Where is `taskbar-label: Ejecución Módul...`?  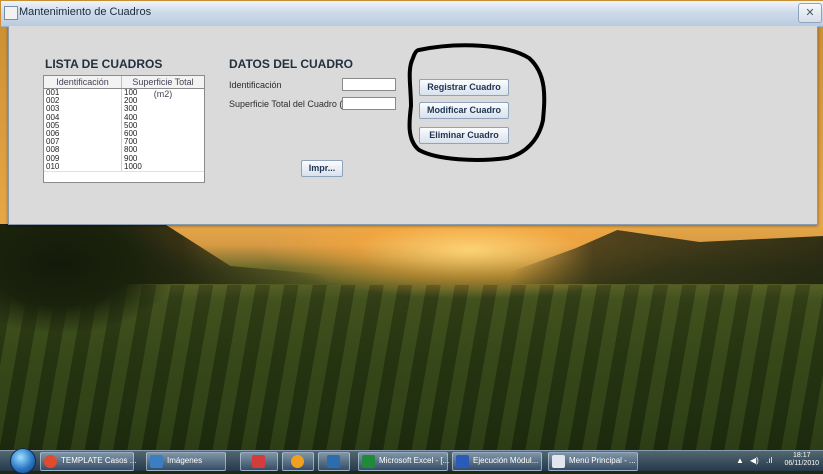
taskbar-label: Ejecución Módul... is located at coordinates (506, 460).